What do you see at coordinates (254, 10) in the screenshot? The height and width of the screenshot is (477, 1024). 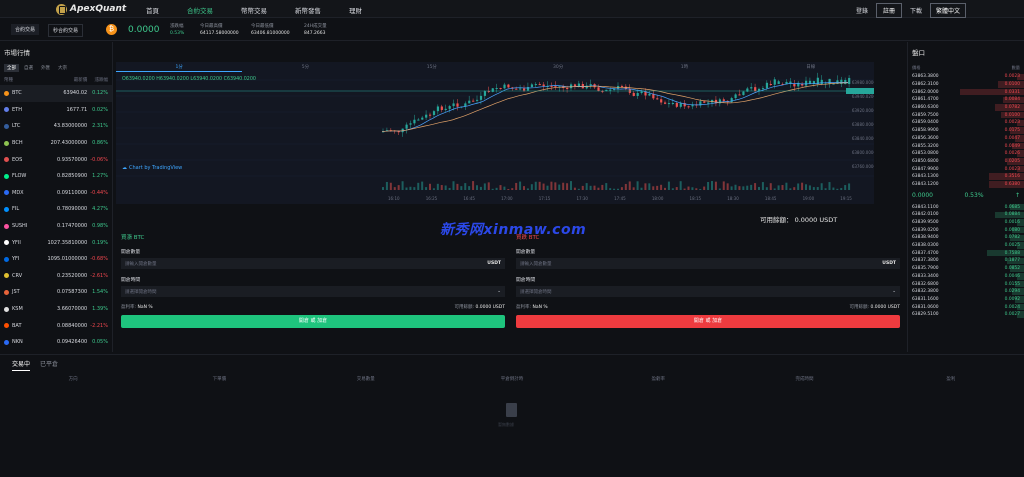 I see `nav-spot: 幣幣交易` at bounding box center [254, 10].